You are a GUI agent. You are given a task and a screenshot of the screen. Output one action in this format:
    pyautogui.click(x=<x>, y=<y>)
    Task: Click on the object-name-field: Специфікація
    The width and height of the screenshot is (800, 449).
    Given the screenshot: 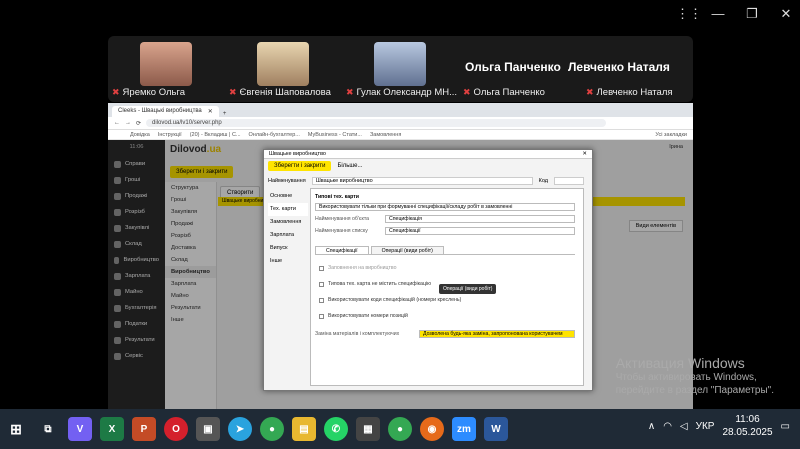 What is the action you would take?
    pyautogui.click(x=480, y=218)
    